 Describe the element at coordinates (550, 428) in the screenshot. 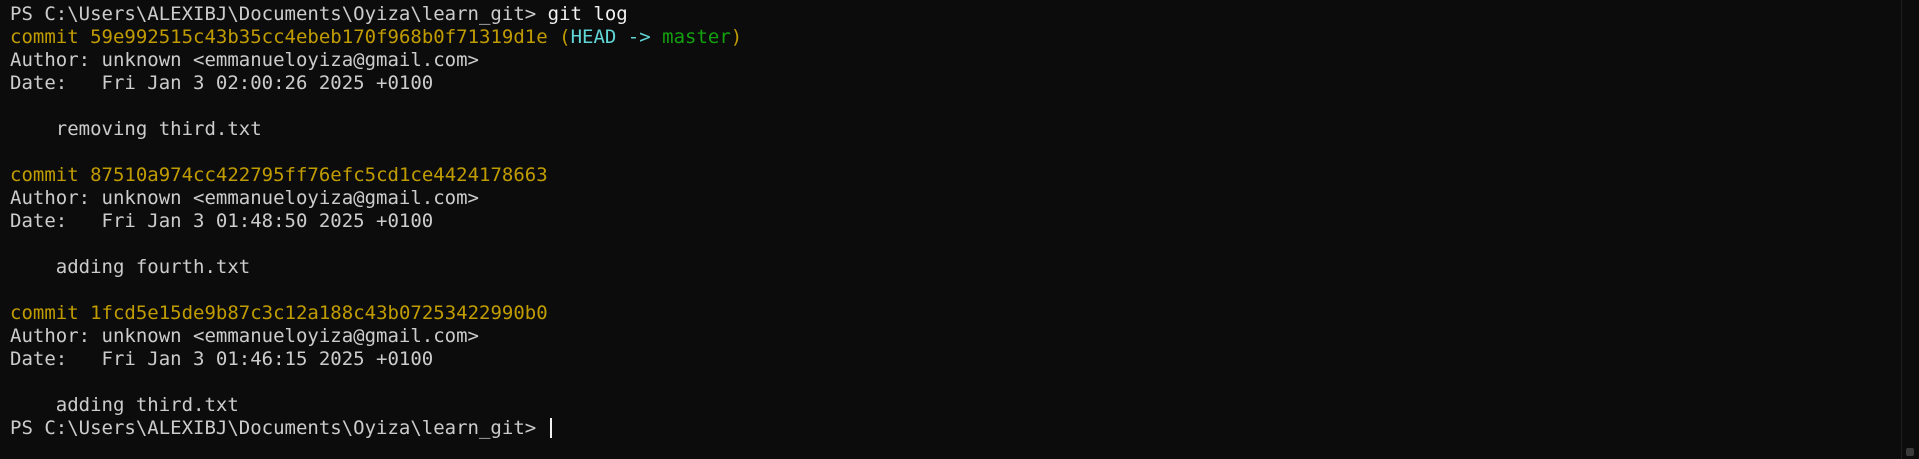

I see `text-cursor` at that location.